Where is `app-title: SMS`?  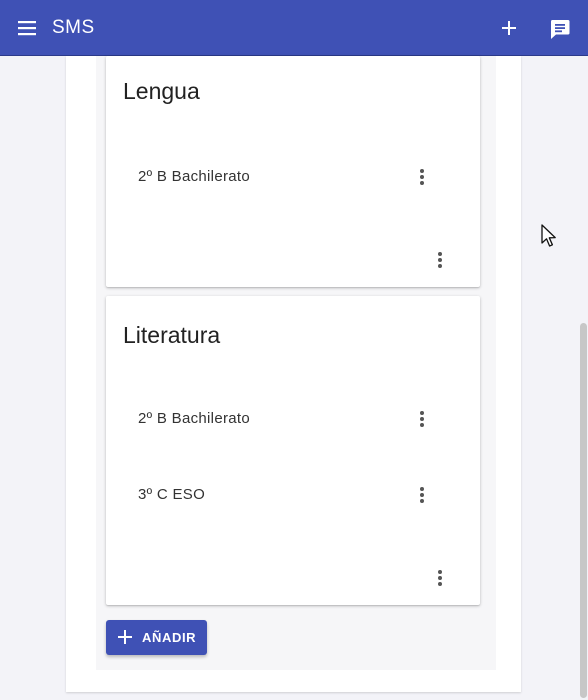
app-title: SMS is located at coordinates (73, 27).